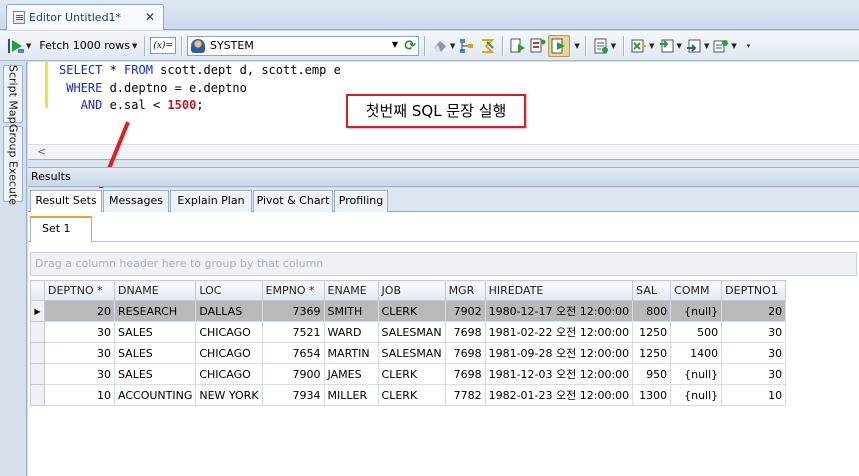 This screenshot has height=476, width=859. Describe the element at coordinates (724, 46) in the screenshot. I see `options-button: ▼` at that location.